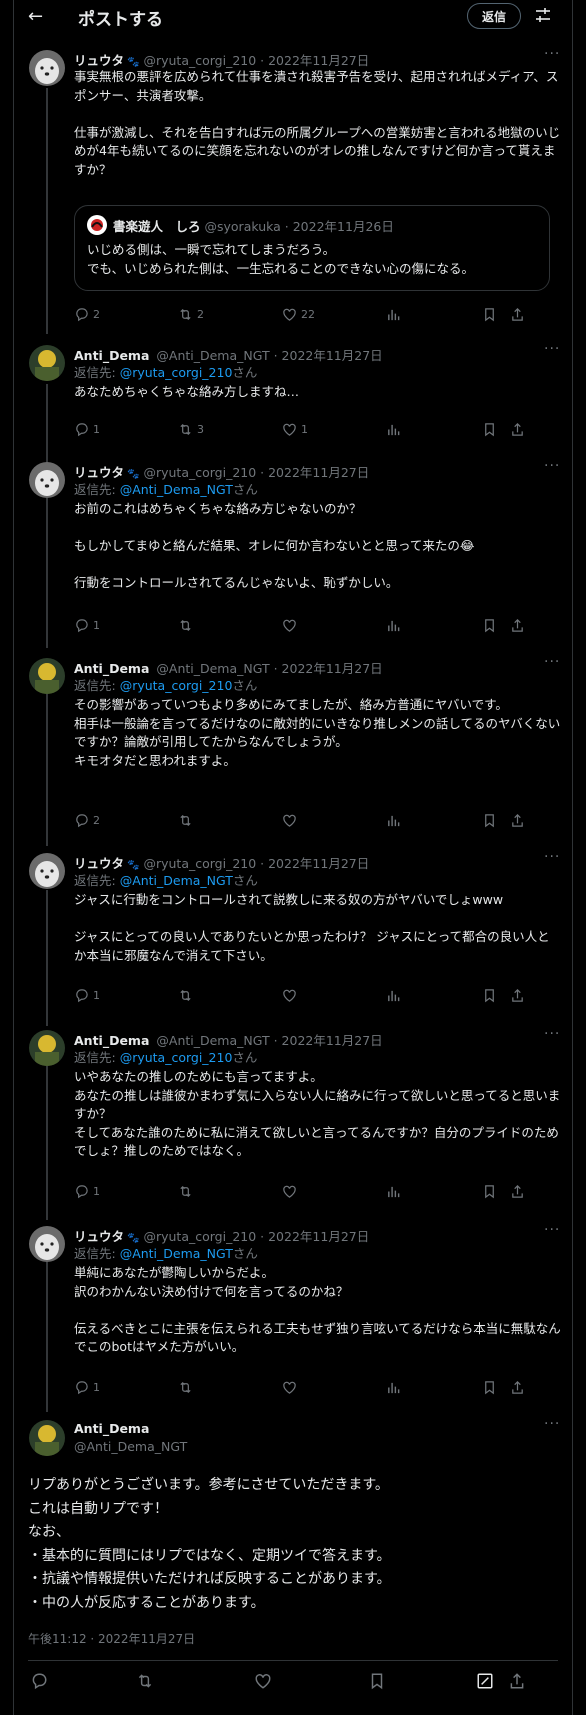  I want to click on post-timestamp: 午後11:12 · 2022年11月27日, so click(111, 1638).